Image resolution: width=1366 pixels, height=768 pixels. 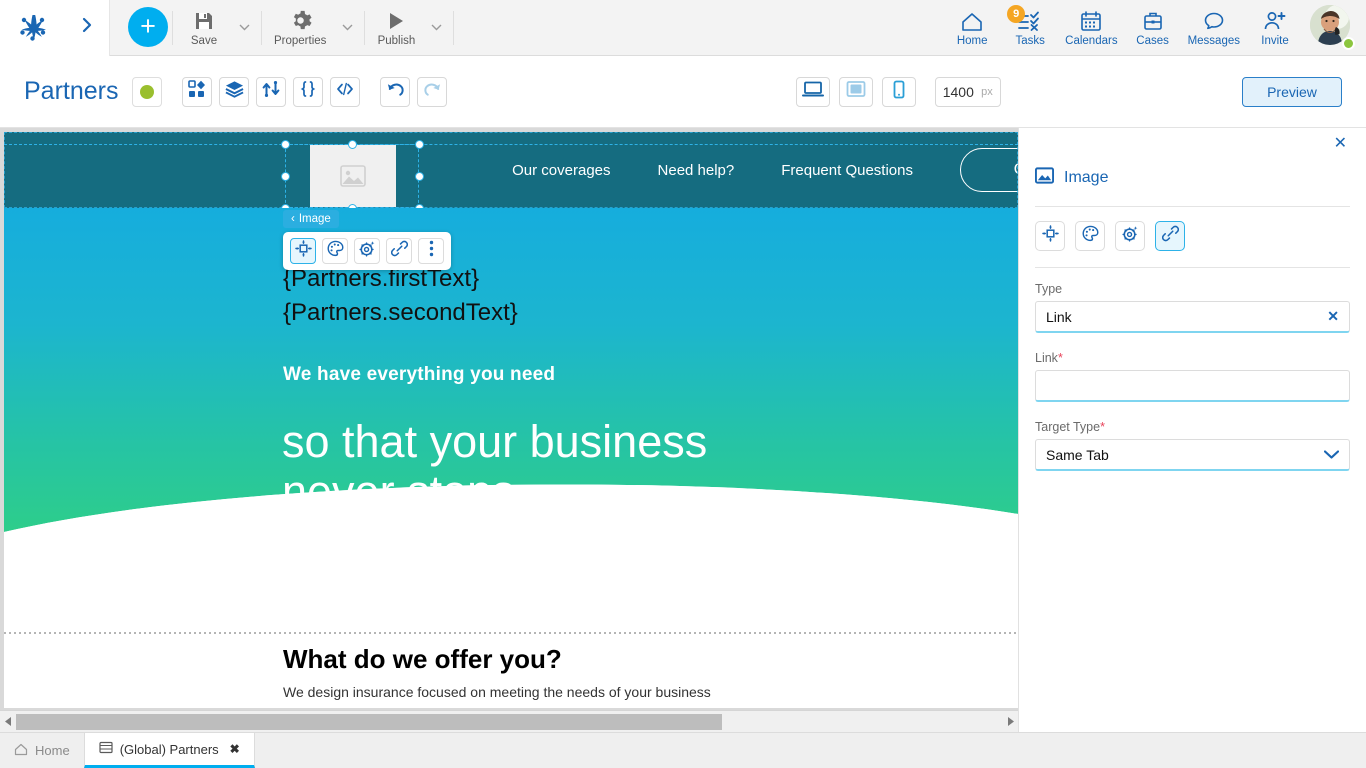 What do you see at coordinates (352, 144) in the screenshot?
I see `resize-handle-n` at bounding box center [352, 144].